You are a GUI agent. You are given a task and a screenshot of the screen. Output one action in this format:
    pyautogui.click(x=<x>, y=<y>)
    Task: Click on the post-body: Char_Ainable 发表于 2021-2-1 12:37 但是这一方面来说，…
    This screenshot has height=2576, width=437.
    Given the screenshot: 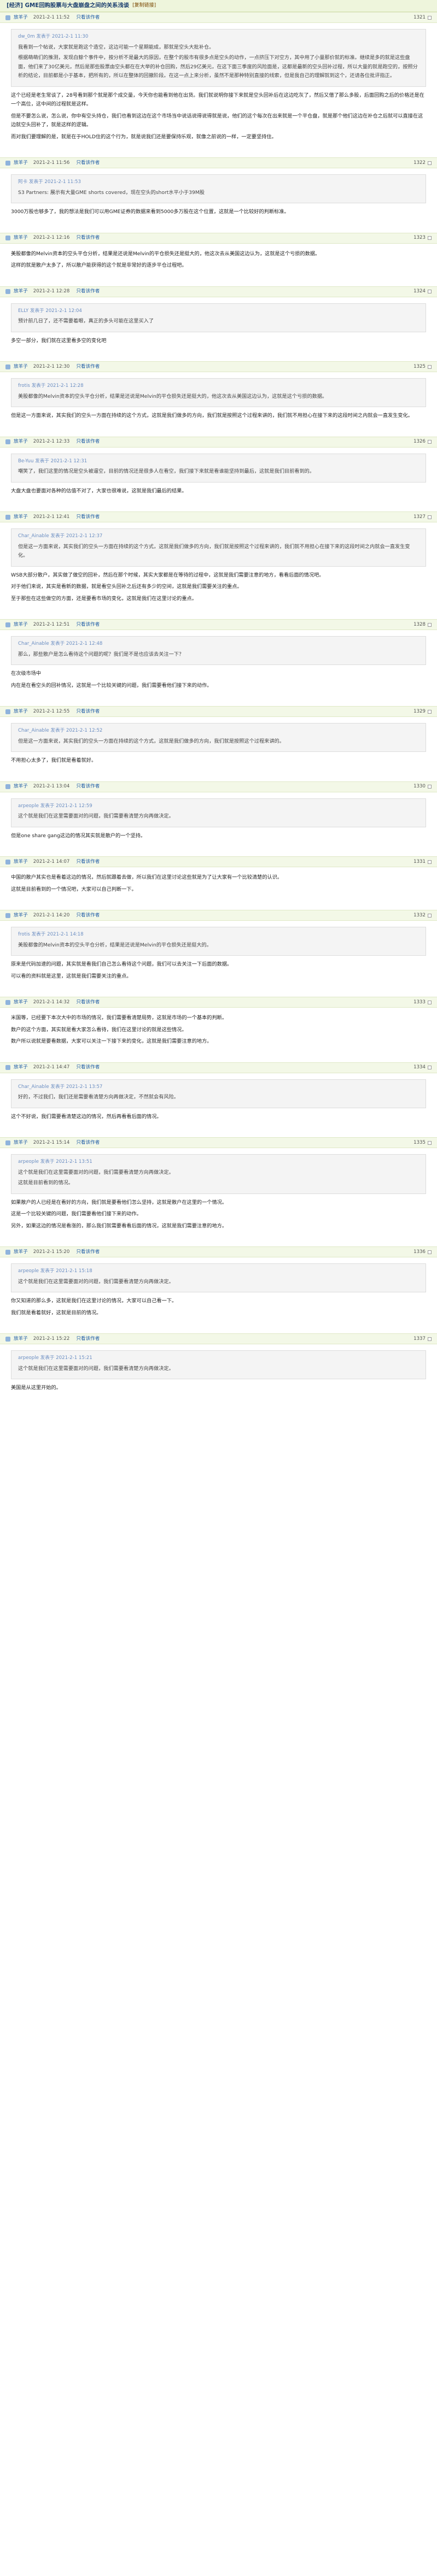 What is the action you would take?
    pyautogui.click(x=218, y=571)
    